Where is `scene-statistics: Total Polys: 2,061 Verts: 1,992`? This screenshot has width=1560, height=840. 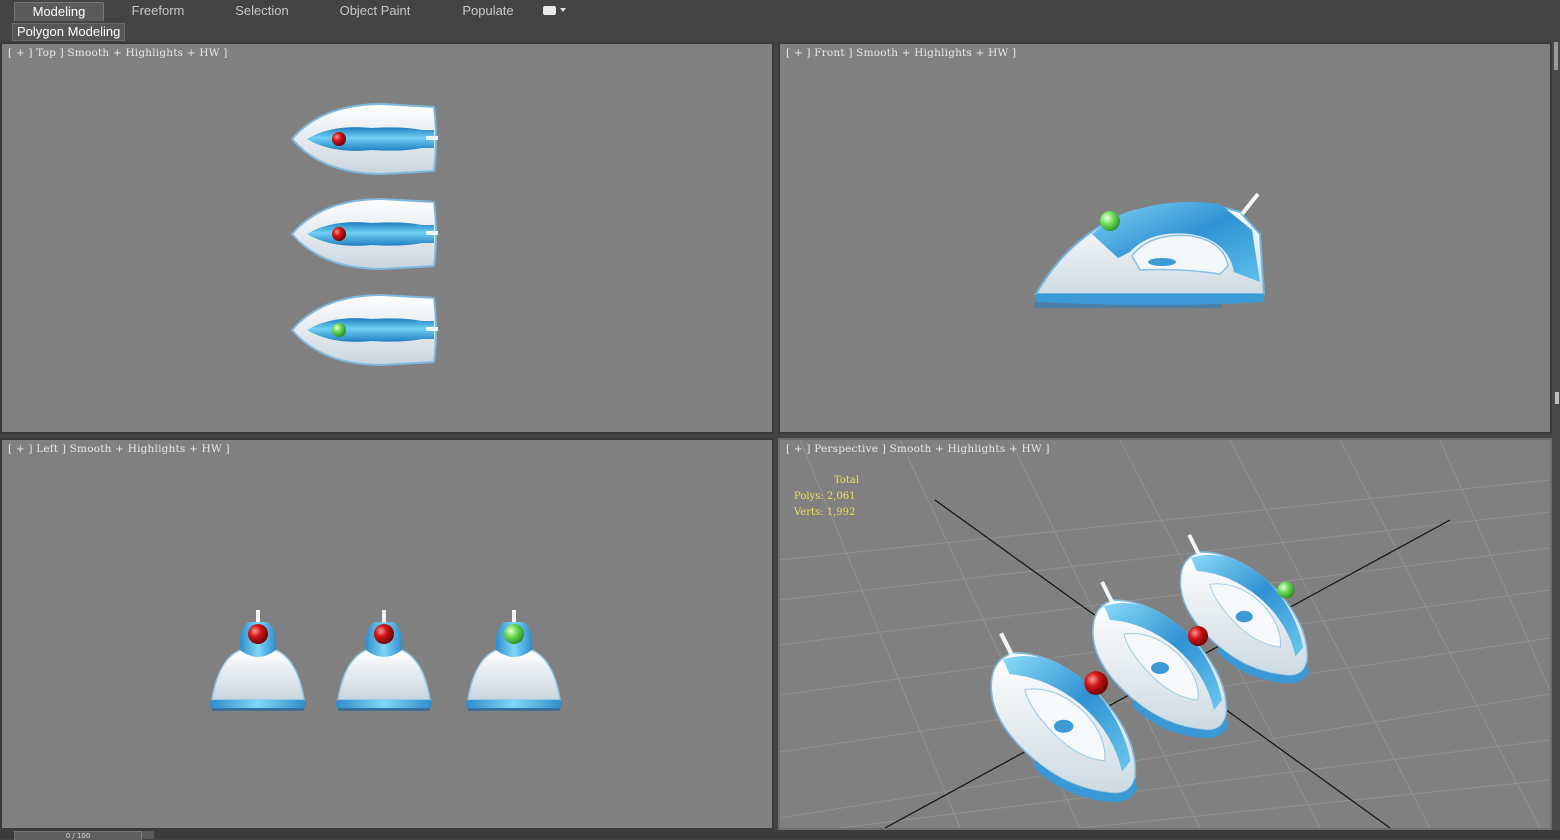
scene-statistics: Total Polys: 2,061 Verts: 1,992 is located at coordinates (826, 497).